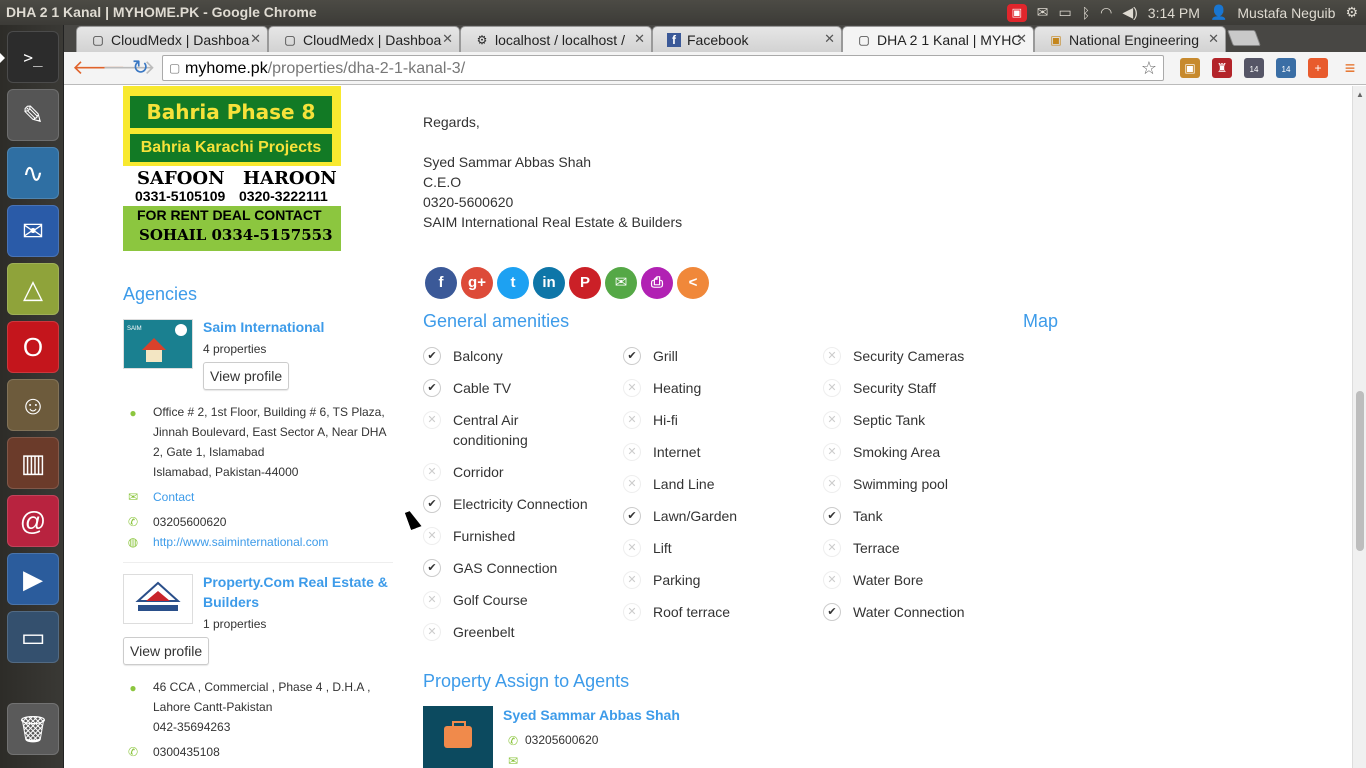 The height and width of the screenshot is (768, 1366). I want to click on tab-cloudmedx-1: ▢ CloudMedx | Dashboa ✕, so click(172, 39).